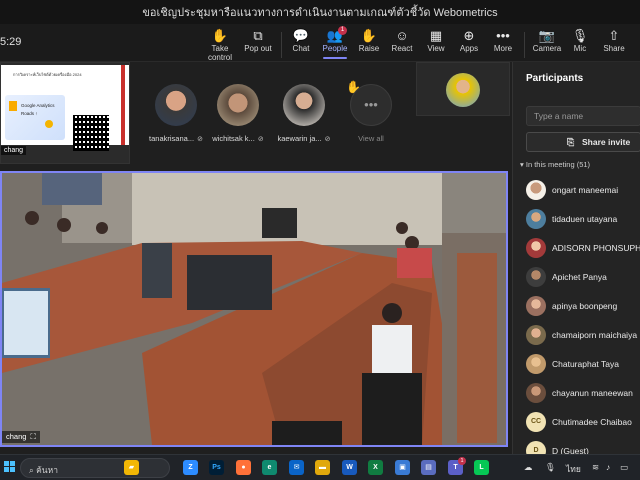  I want to click on list-item: ADISORN PHONSUPHAP, so click(576, 247).